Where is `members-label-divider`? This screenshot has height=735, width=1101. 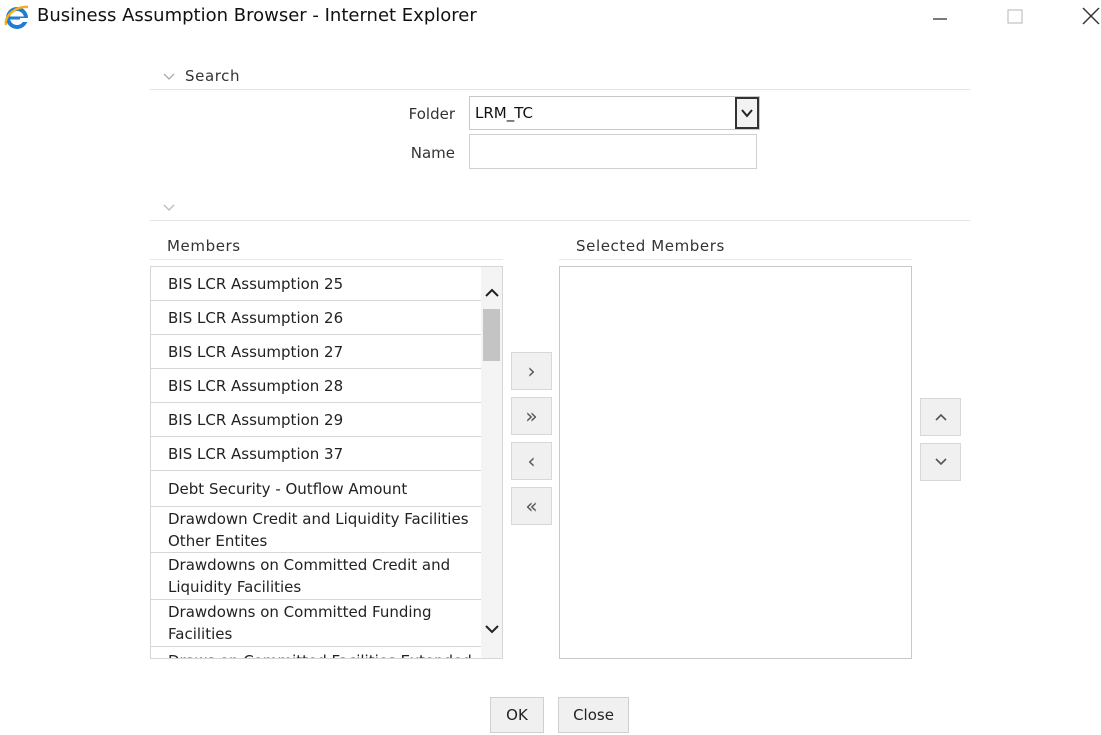
members-label-divider is located at coordinates (326, 259).